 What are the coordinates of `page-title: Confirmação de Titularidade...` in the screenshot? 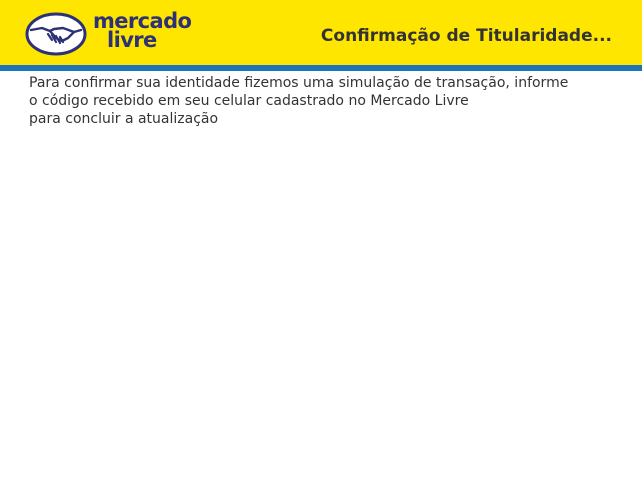 It's located at (466, 36).